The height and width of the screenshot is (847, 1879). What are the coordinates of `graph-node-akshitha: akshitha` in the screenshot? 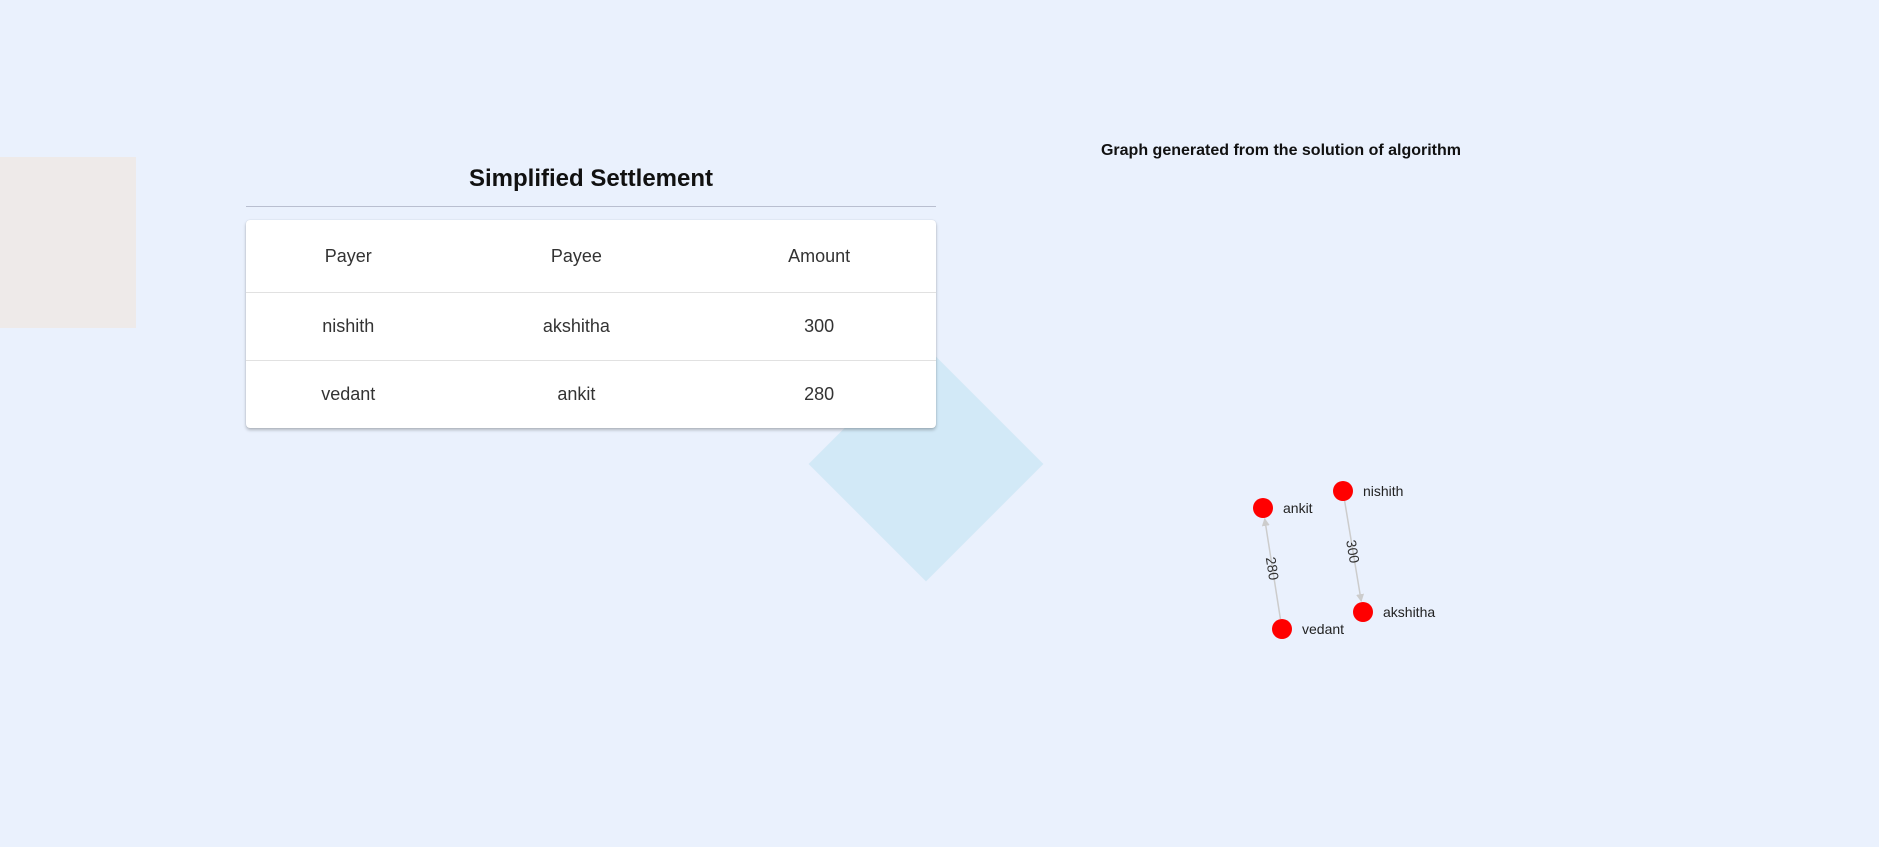 It's located at (1394, 612).